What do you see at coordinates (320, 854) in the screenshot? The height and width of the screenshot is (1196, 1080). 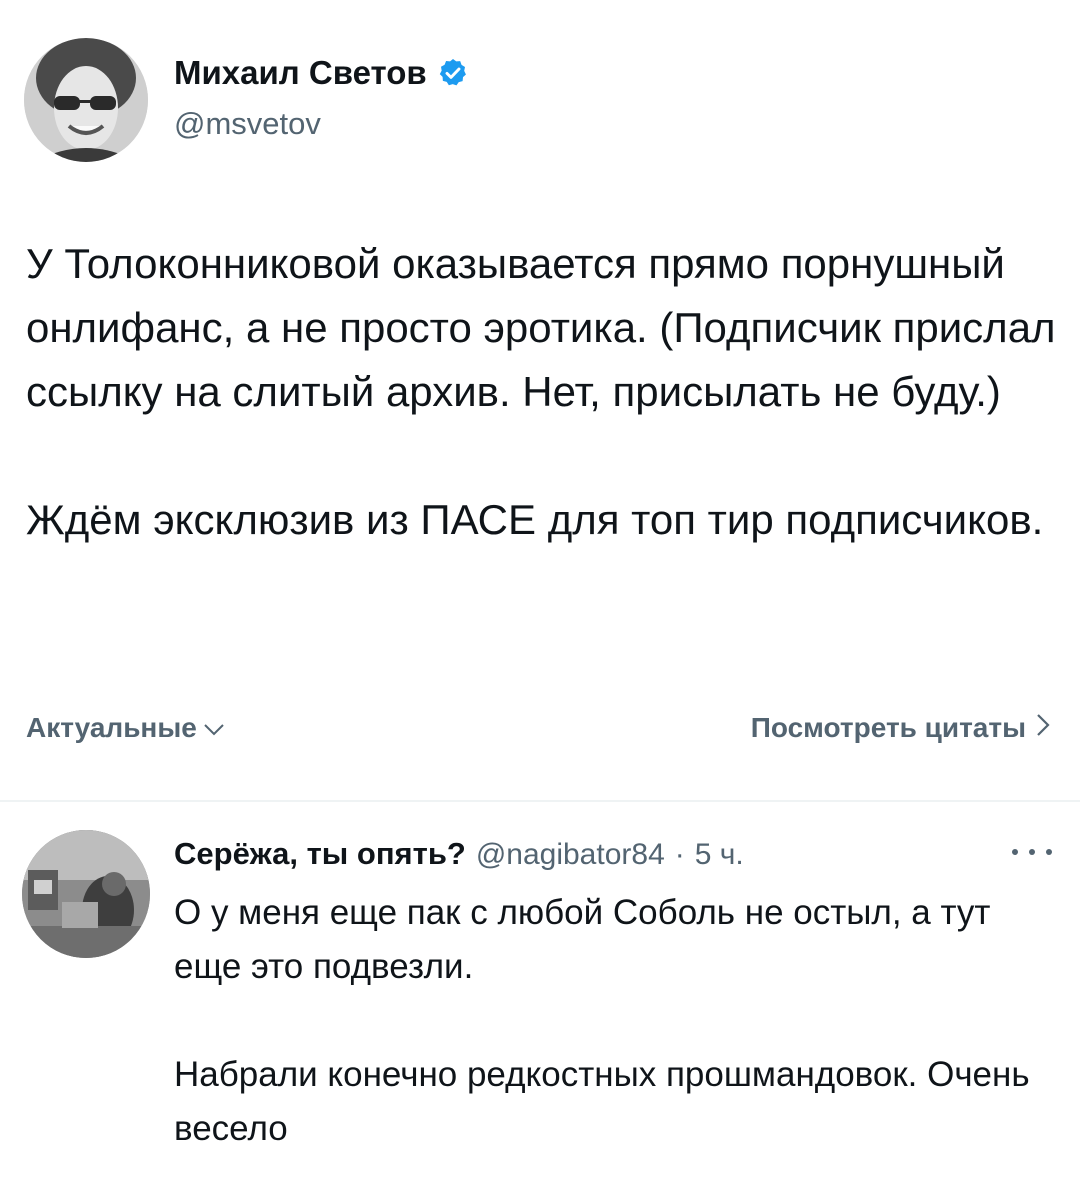 I see `reply-author-name: Серёжа, ты опять?` at bounding box center [320, 854].